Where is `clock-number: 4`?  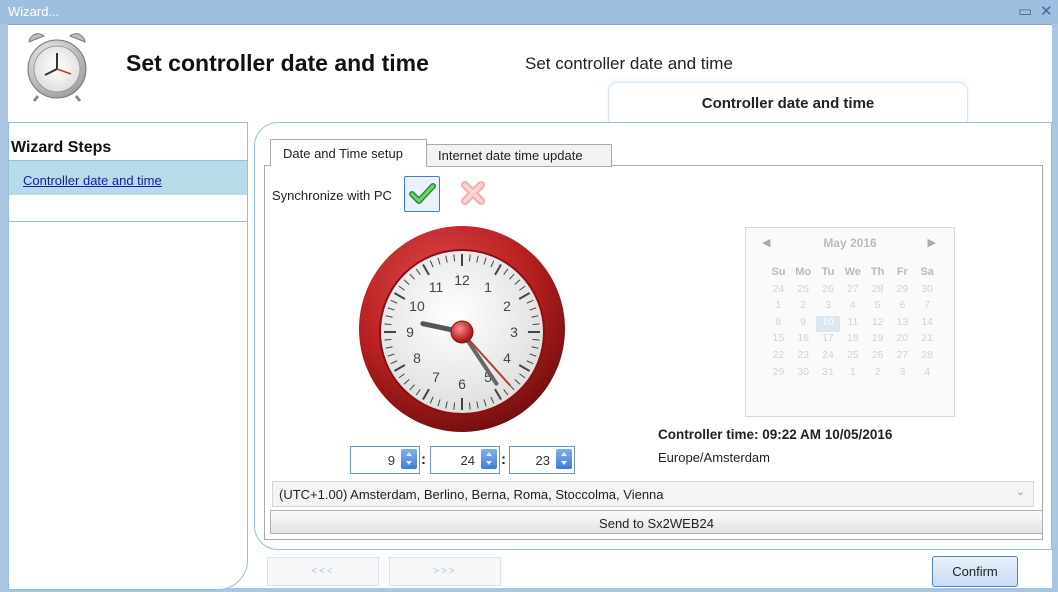
clock-number: 4 is located at coordinates (507, 358).